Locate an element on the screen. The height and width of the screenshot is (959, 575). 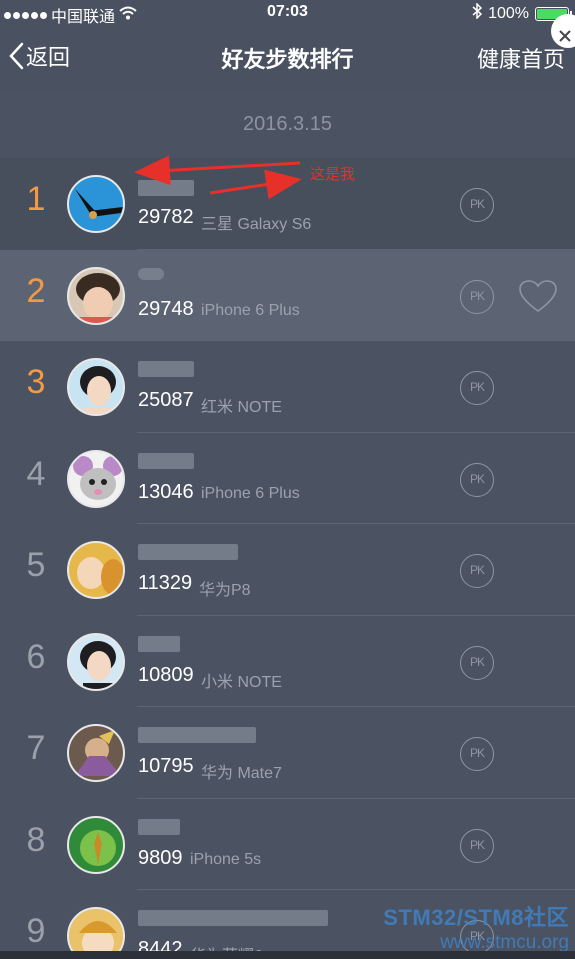
list-item: 4 13046 iPhone 6 Plus PK is located at coordinates (287, 478).